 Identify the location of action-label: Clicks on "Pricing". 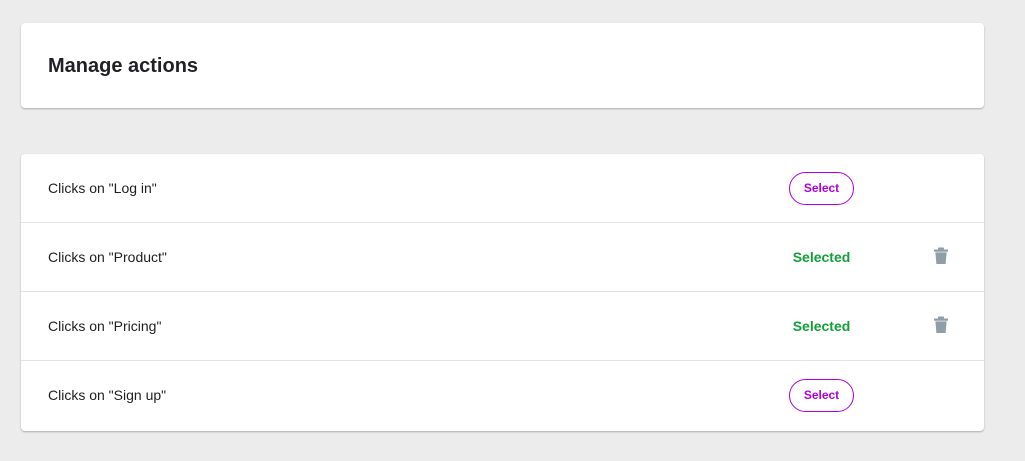
(105, 326).